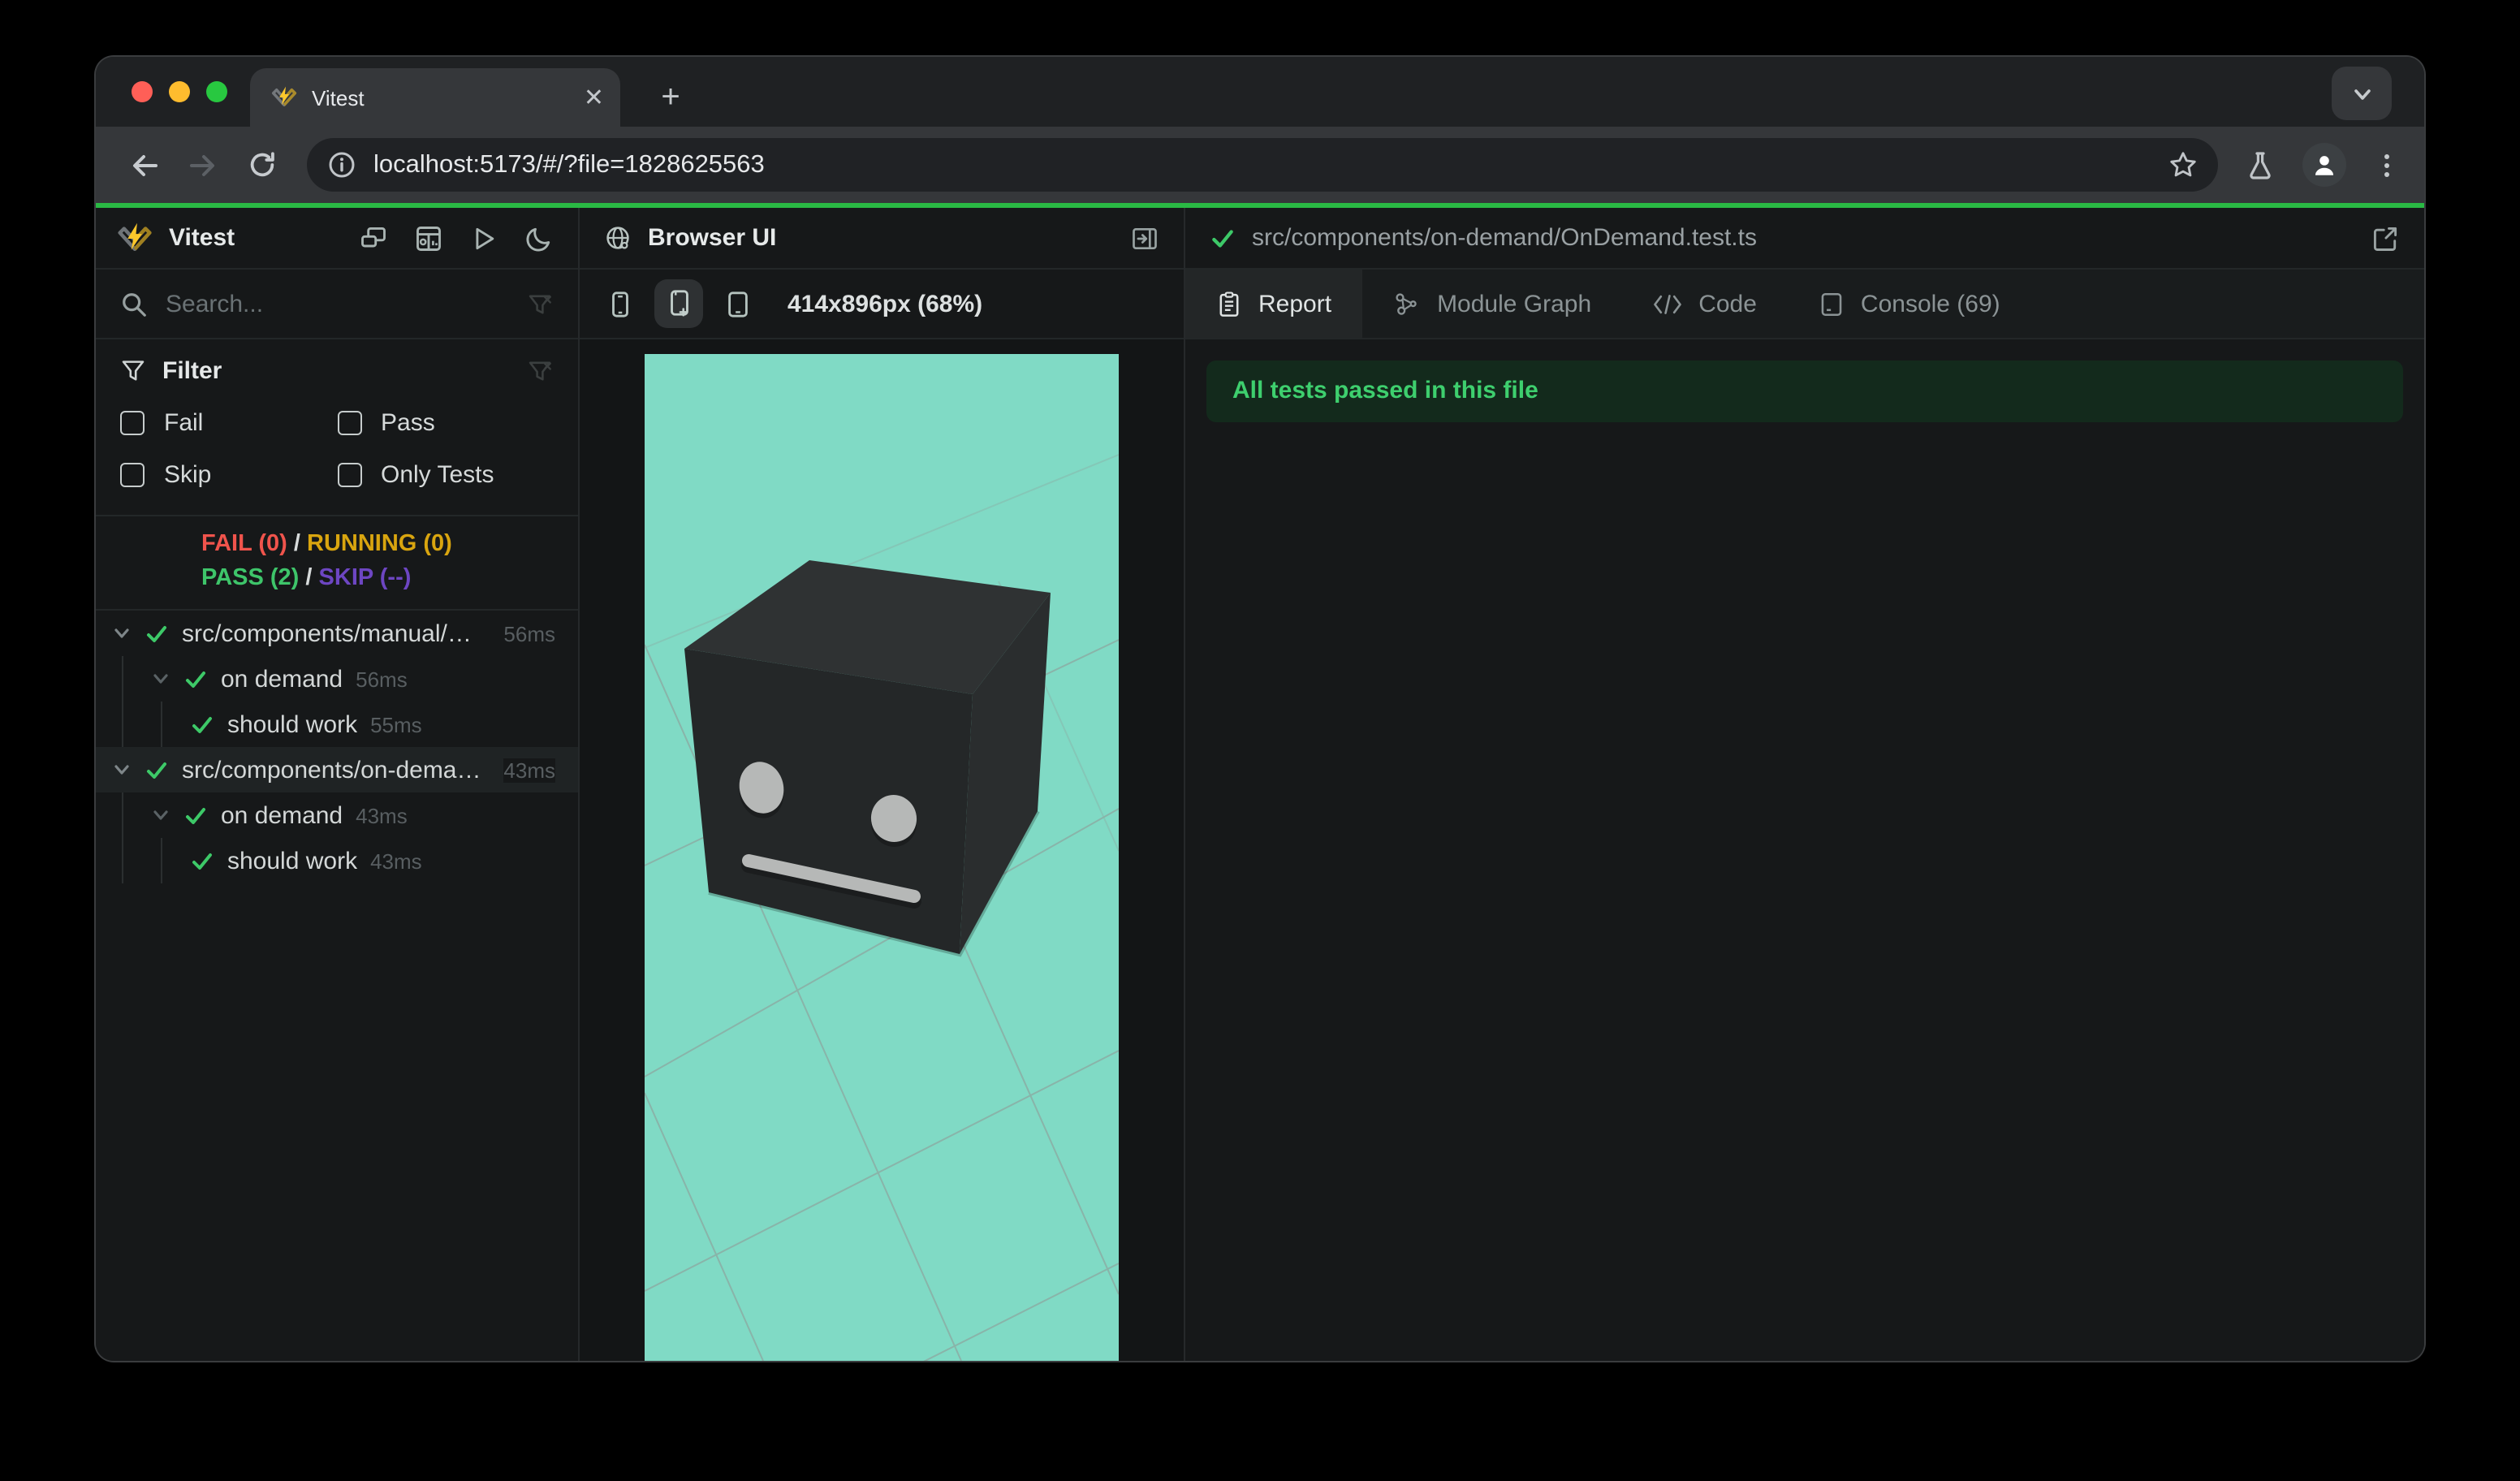  I want to click on filter-funnel-icon, so click(133, 370).